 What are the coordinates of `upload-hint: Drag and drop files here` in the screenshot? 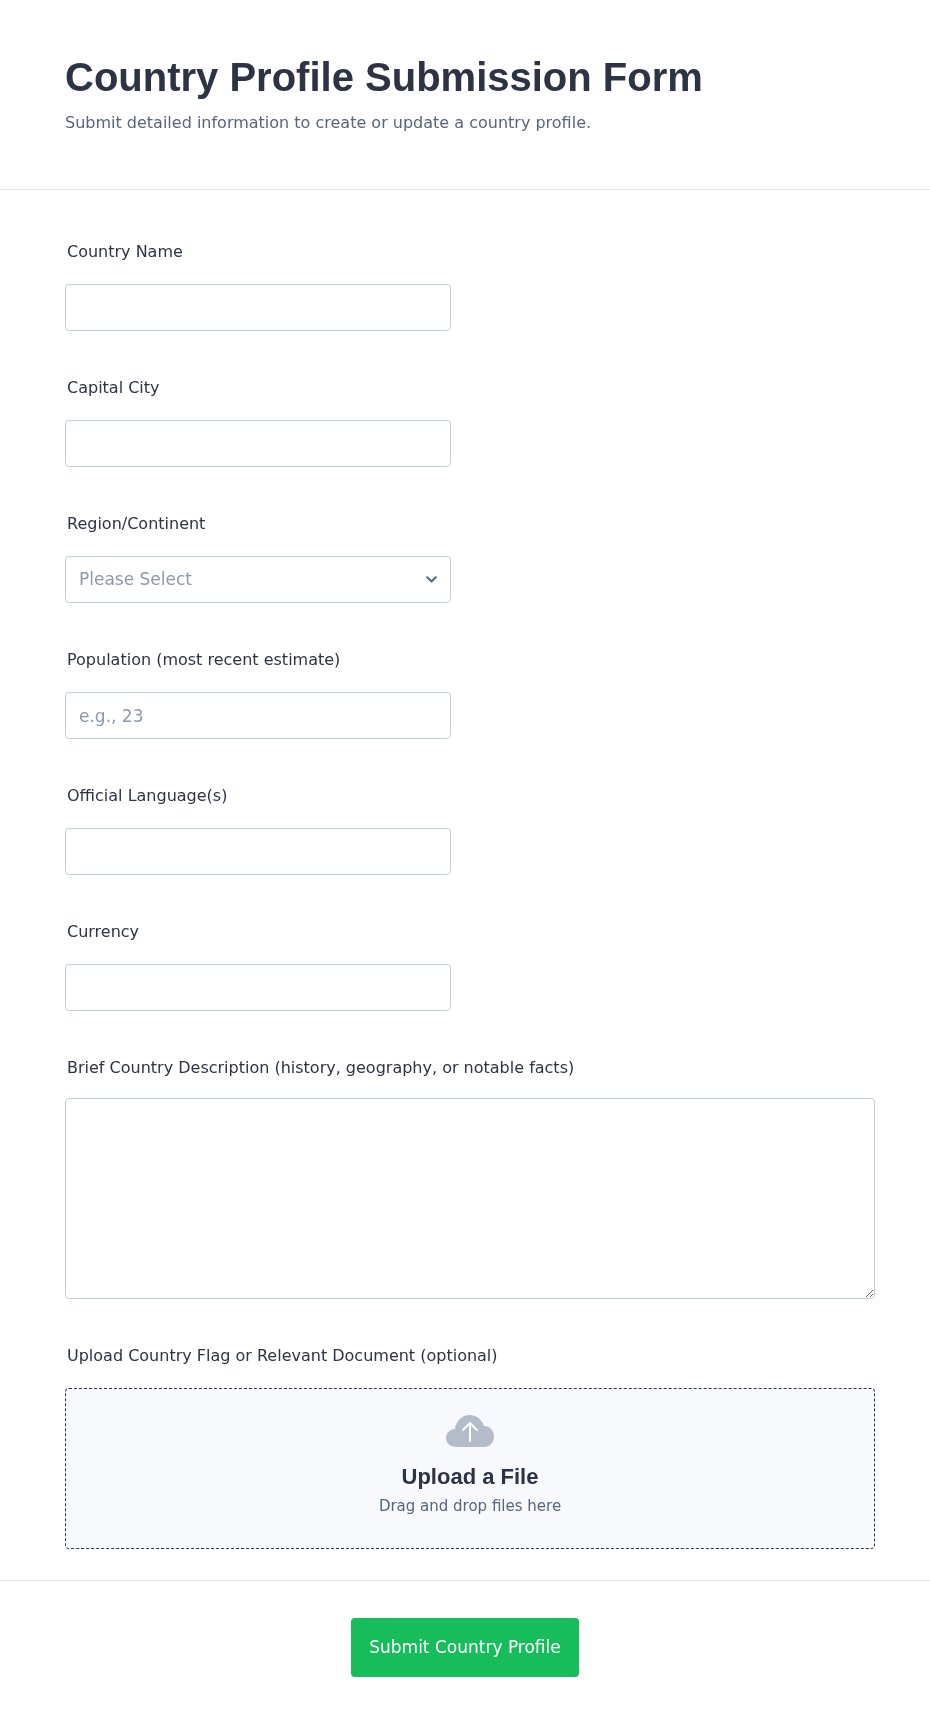 It's located at (470, 1506).